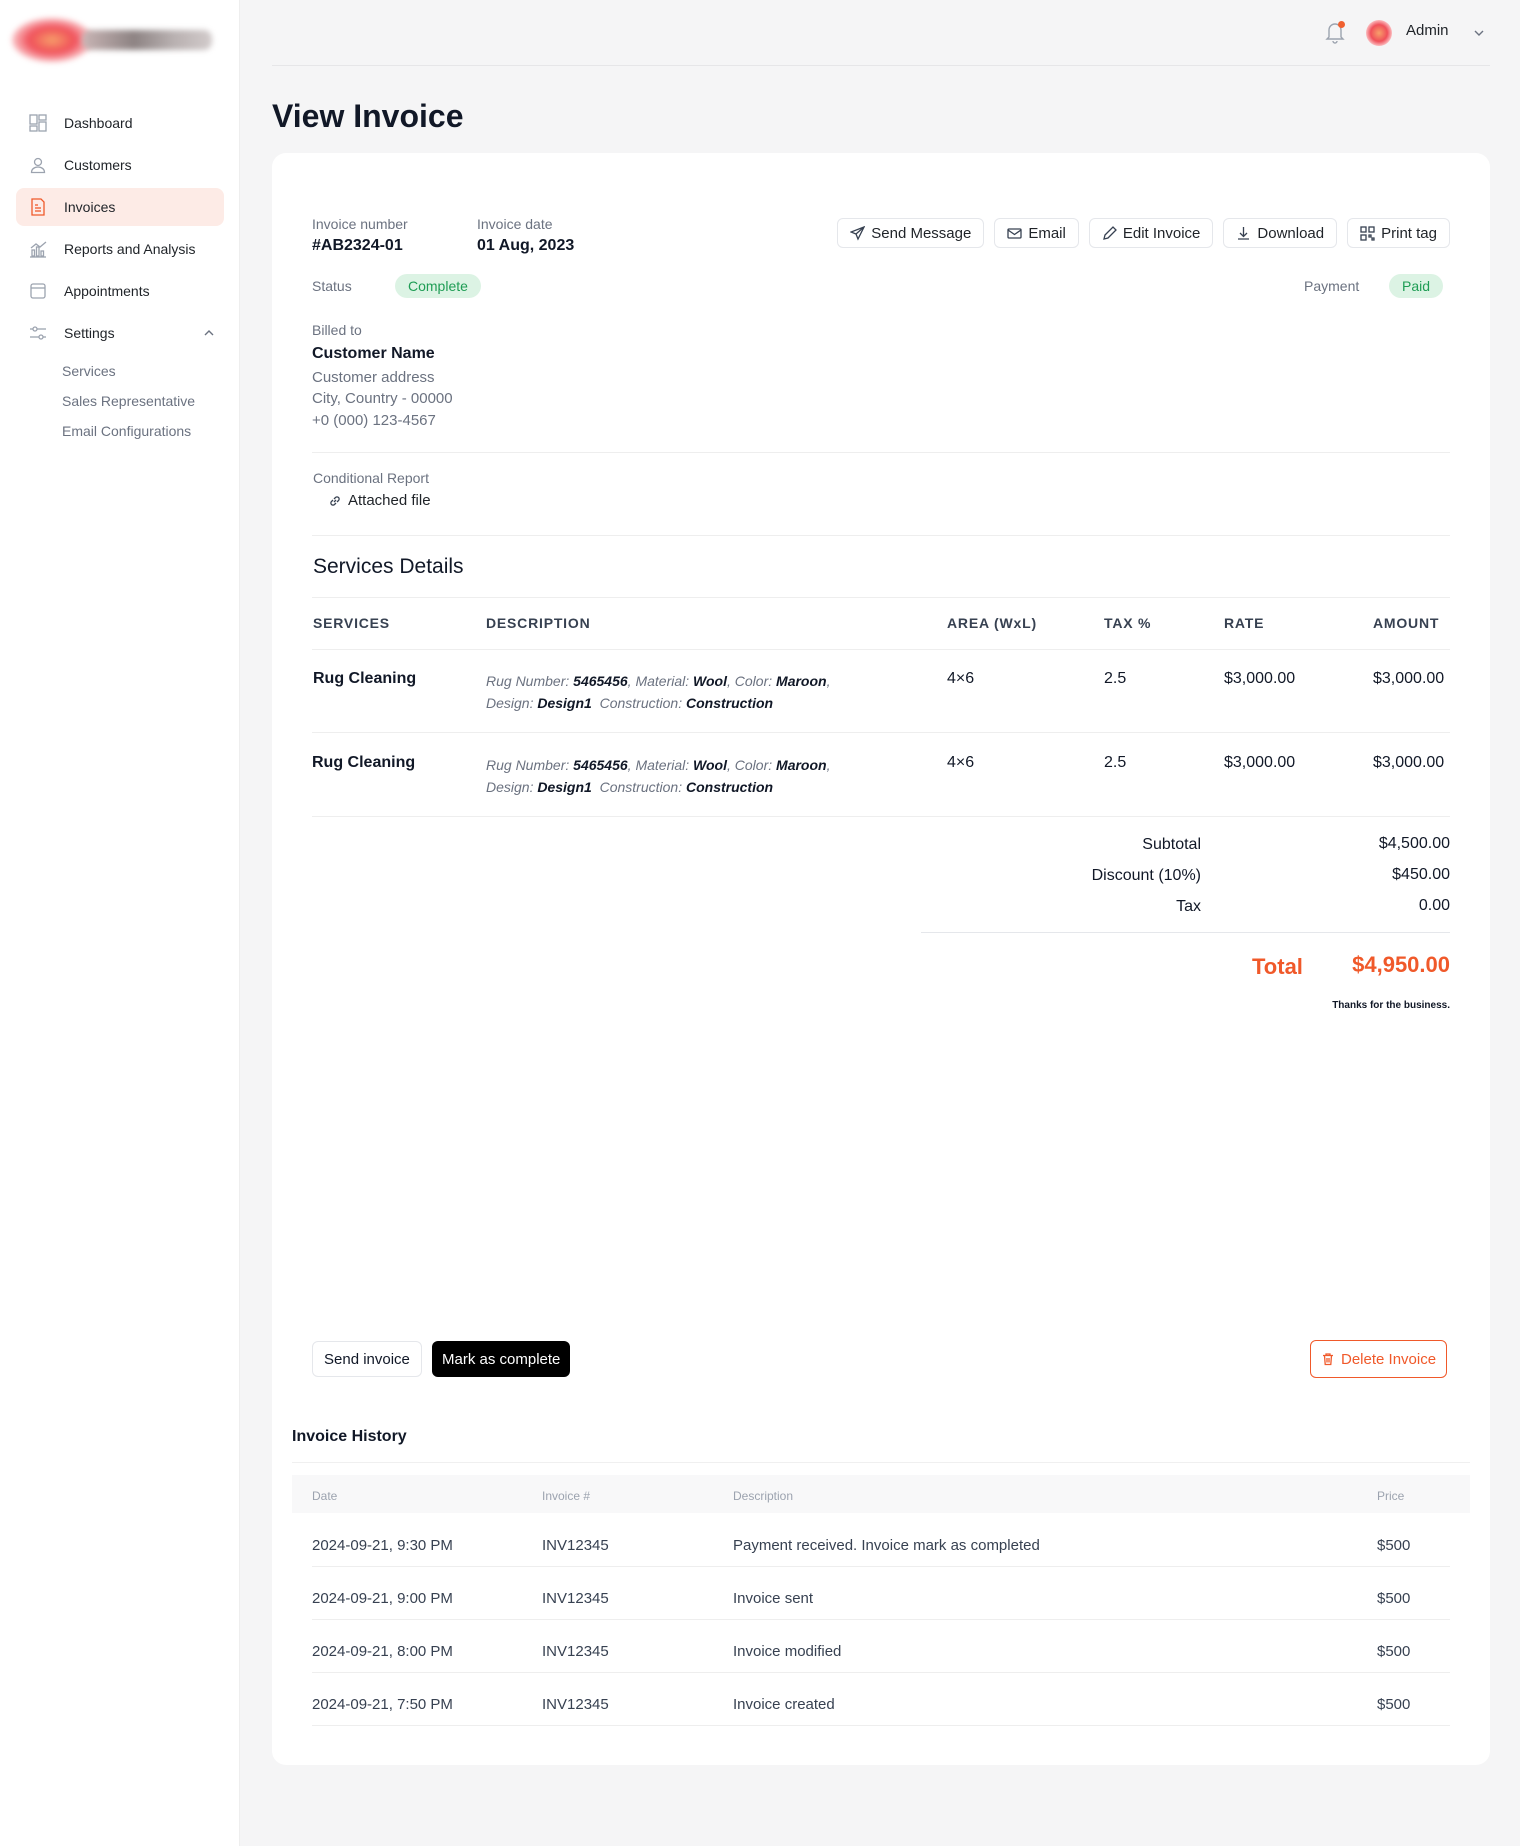 The height and width of the screenshot is (1846, 1520). I want to click on total-divider, so click(1185, 932).